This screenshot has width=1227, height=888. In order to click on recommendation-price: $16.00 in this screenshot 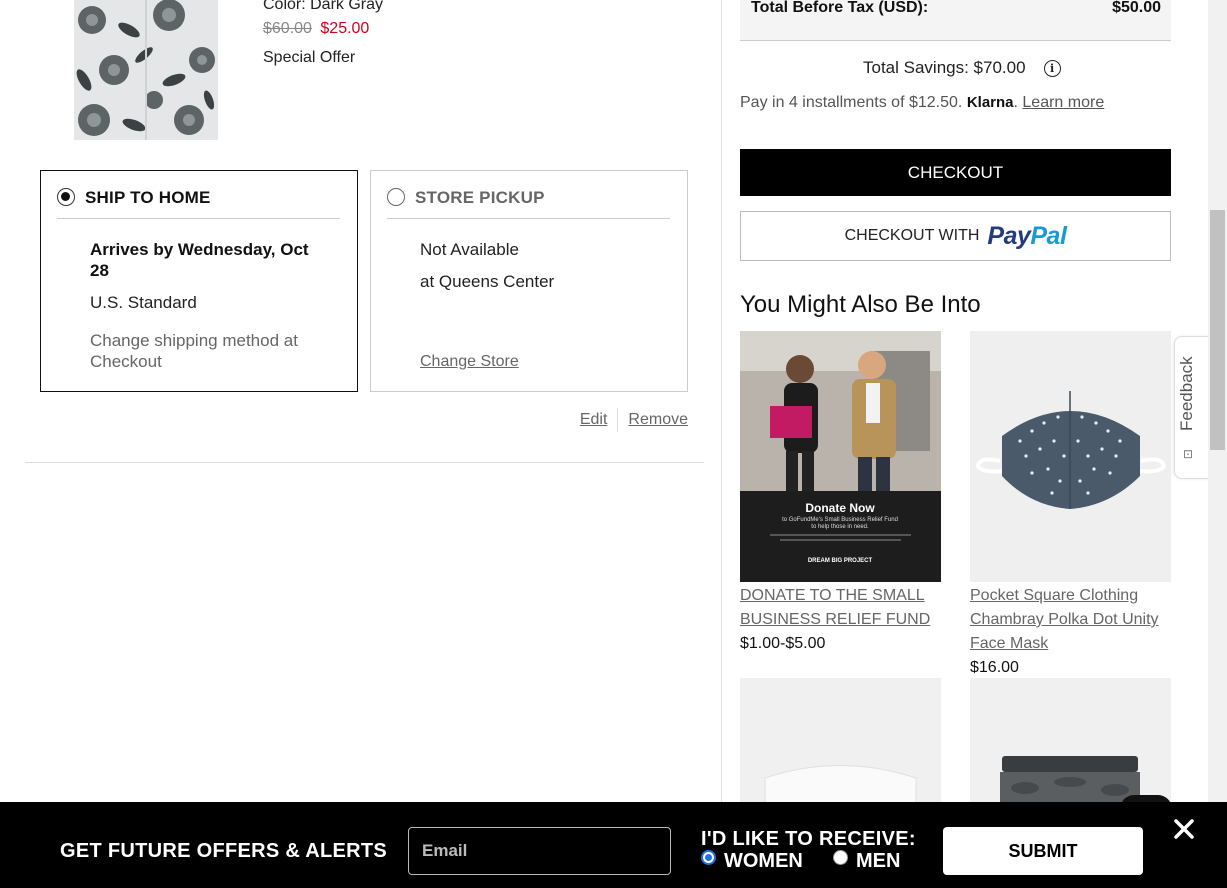, I will do `click(994, 667)`.